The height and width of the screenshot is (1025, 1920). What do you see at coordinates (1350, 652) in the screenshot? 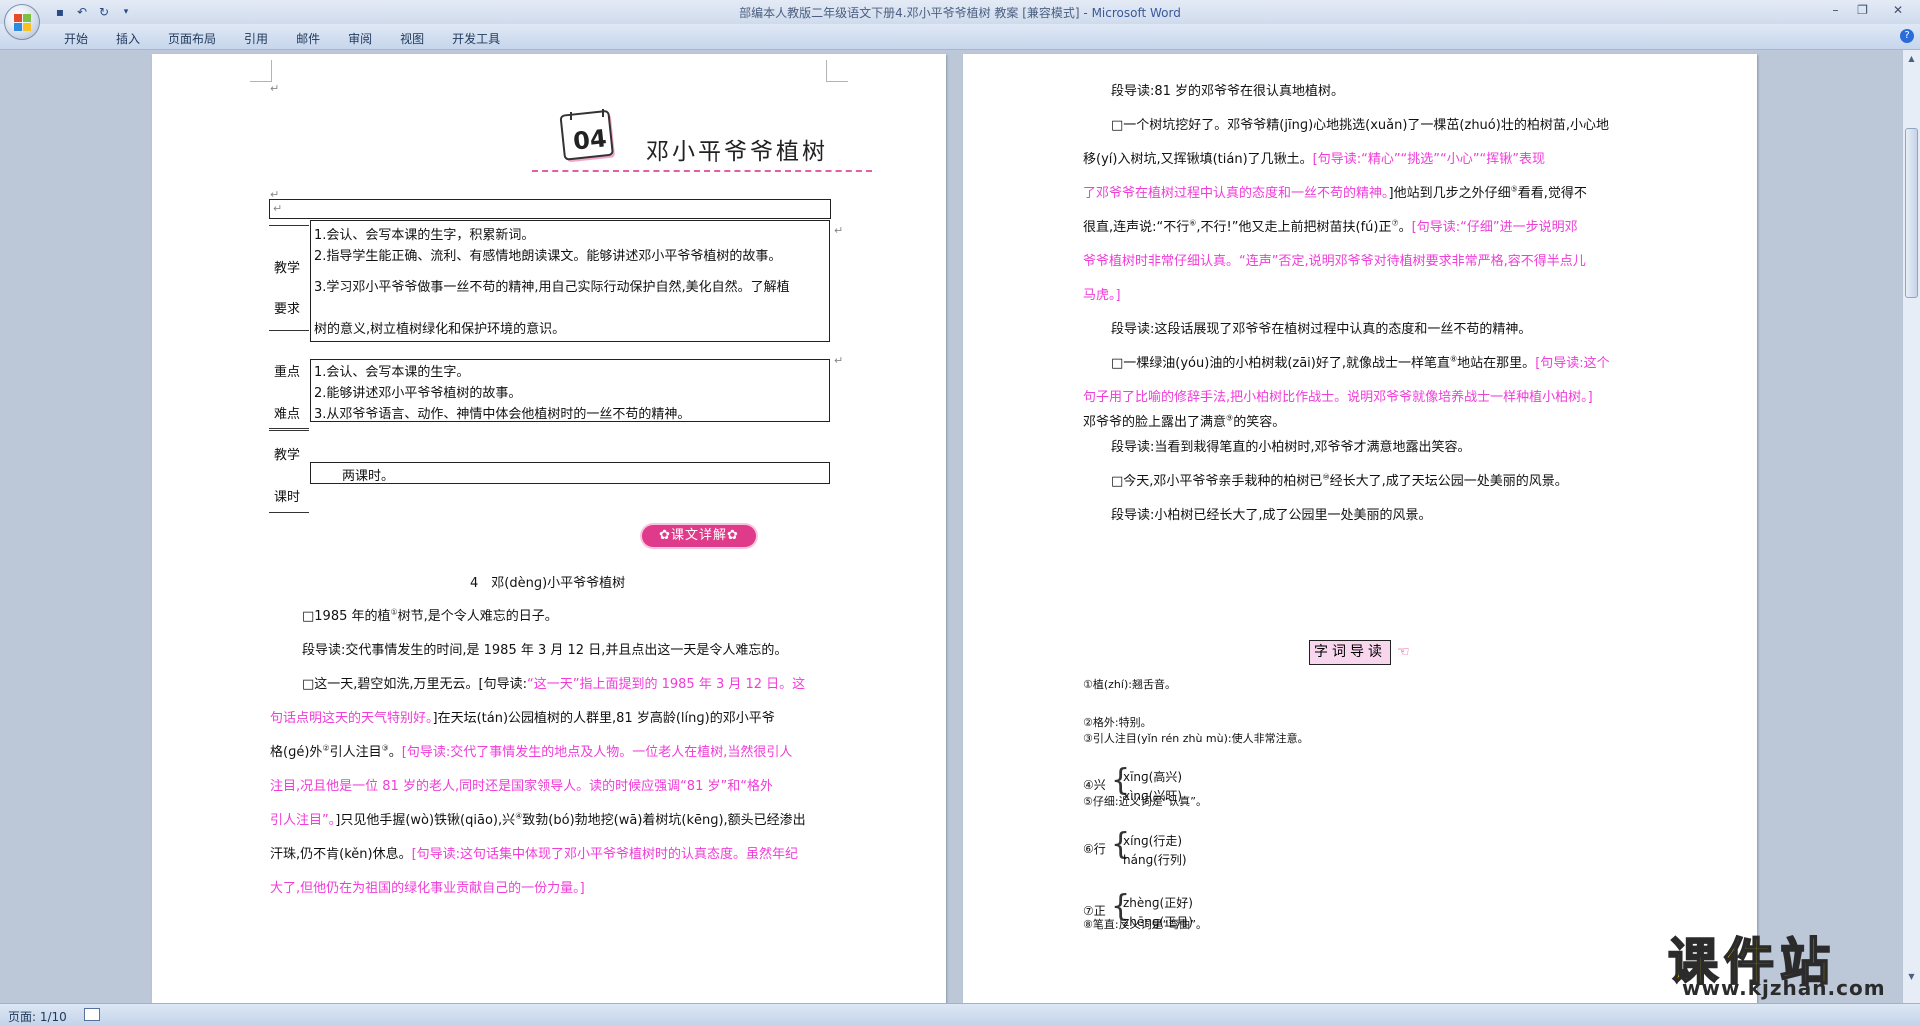
I see `glossary-title: 字词导读` at bounding box center [1350, 652].